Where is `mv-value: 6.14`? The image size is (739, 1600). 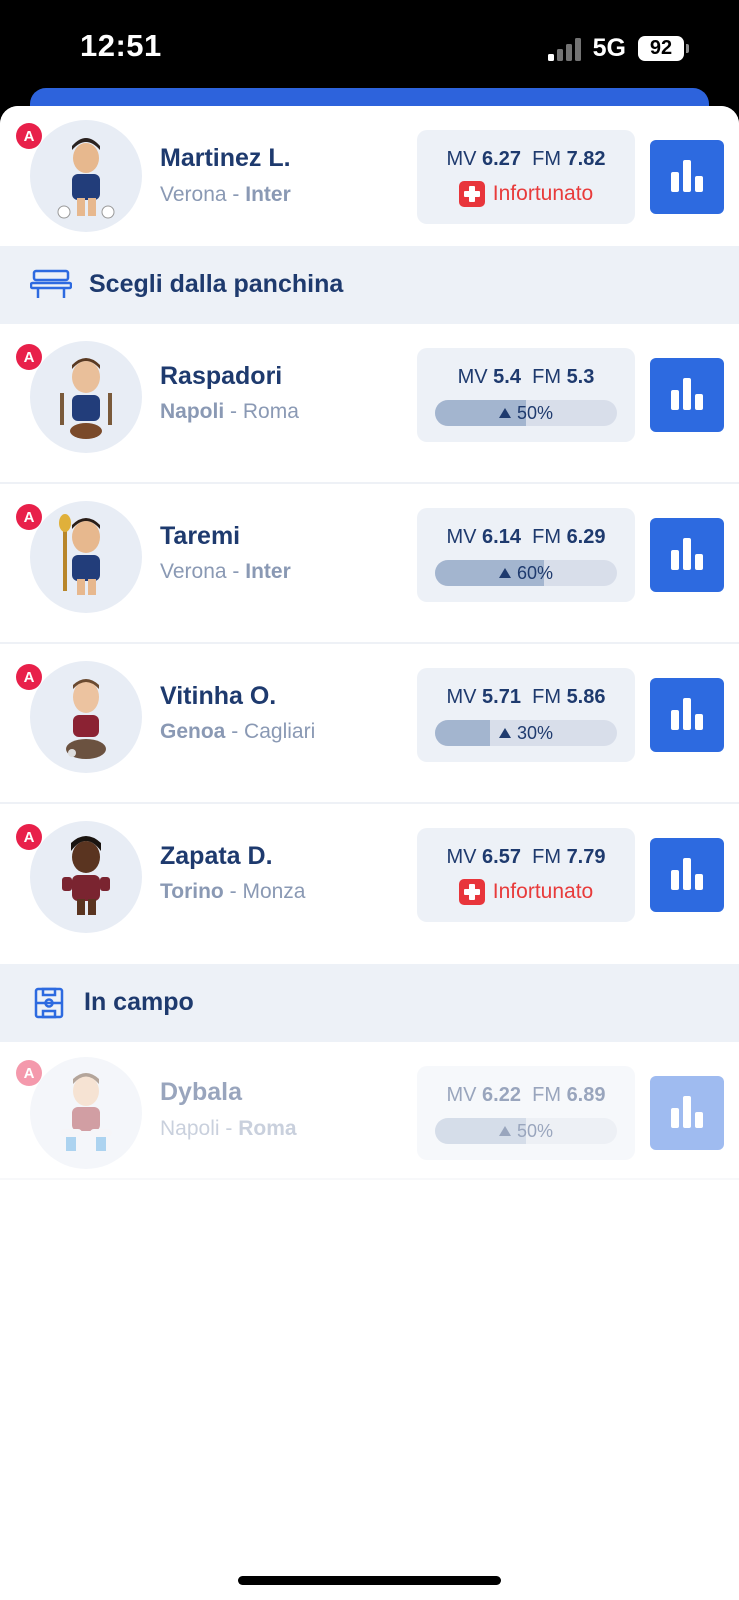
mv-value: 6.14 is located at coordinates (501, 537).